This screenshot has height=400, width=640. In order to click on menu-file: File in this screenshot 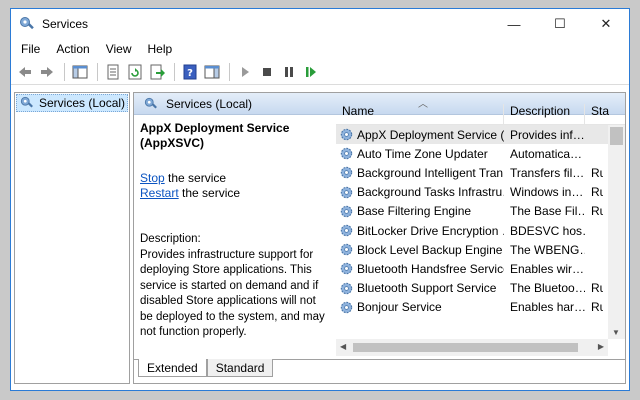, I will do `click(30, 49)`.